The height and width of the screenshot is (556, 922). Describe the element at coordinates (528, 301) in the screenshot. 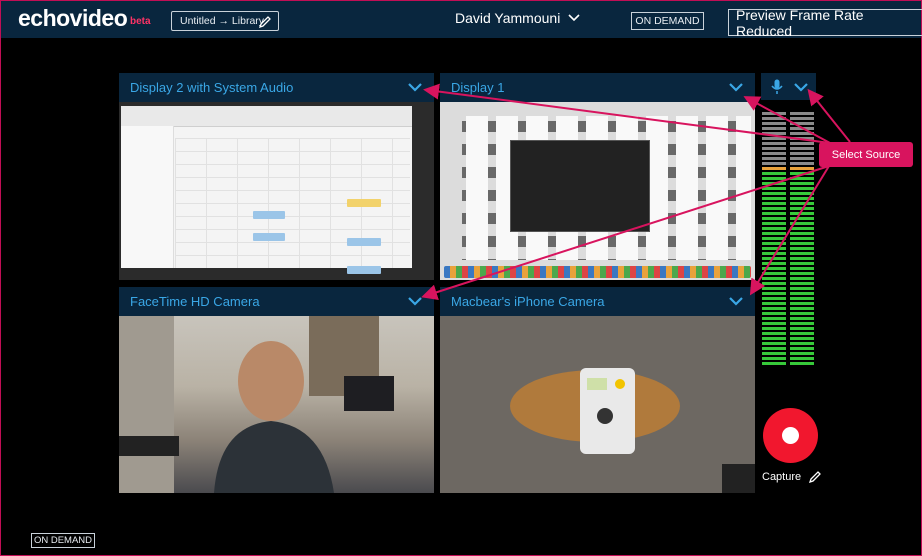

I see `source-title: Macbear's iPhone Camera` at that location.